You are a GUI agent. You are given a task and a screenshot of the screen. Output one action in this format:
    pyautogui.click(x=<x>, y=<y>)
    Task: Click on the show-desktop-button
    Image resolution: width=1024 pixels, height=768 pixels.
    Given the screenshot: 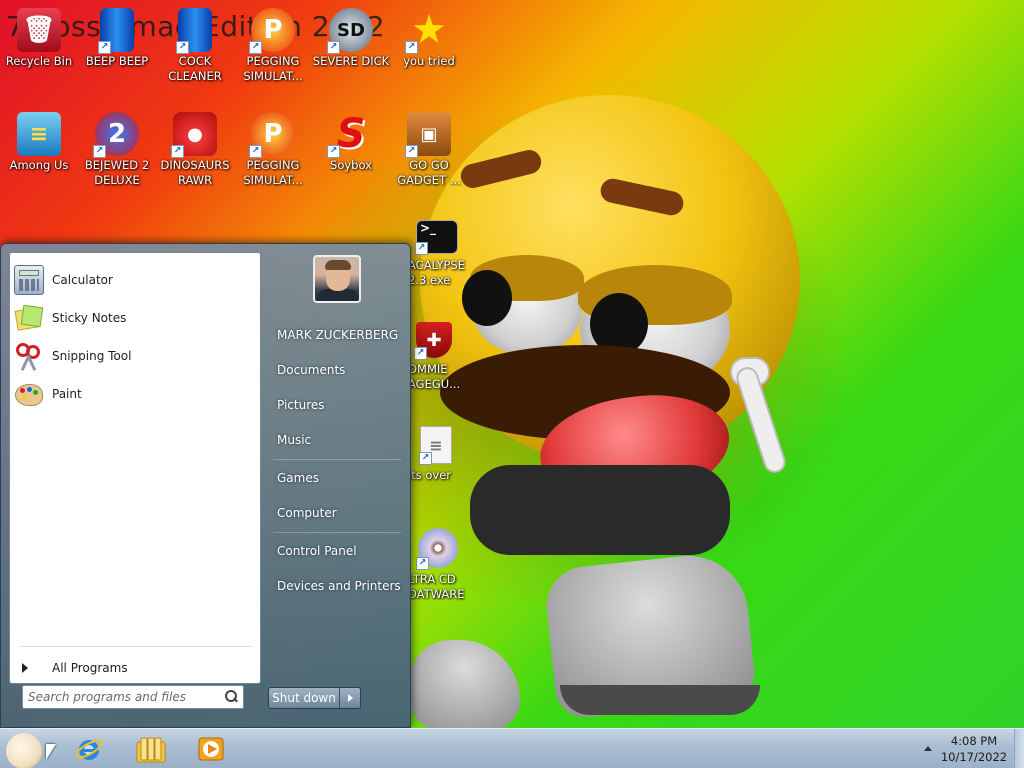 What is the action you would take?
    pyautogui.click(x=1019, y=748)
    